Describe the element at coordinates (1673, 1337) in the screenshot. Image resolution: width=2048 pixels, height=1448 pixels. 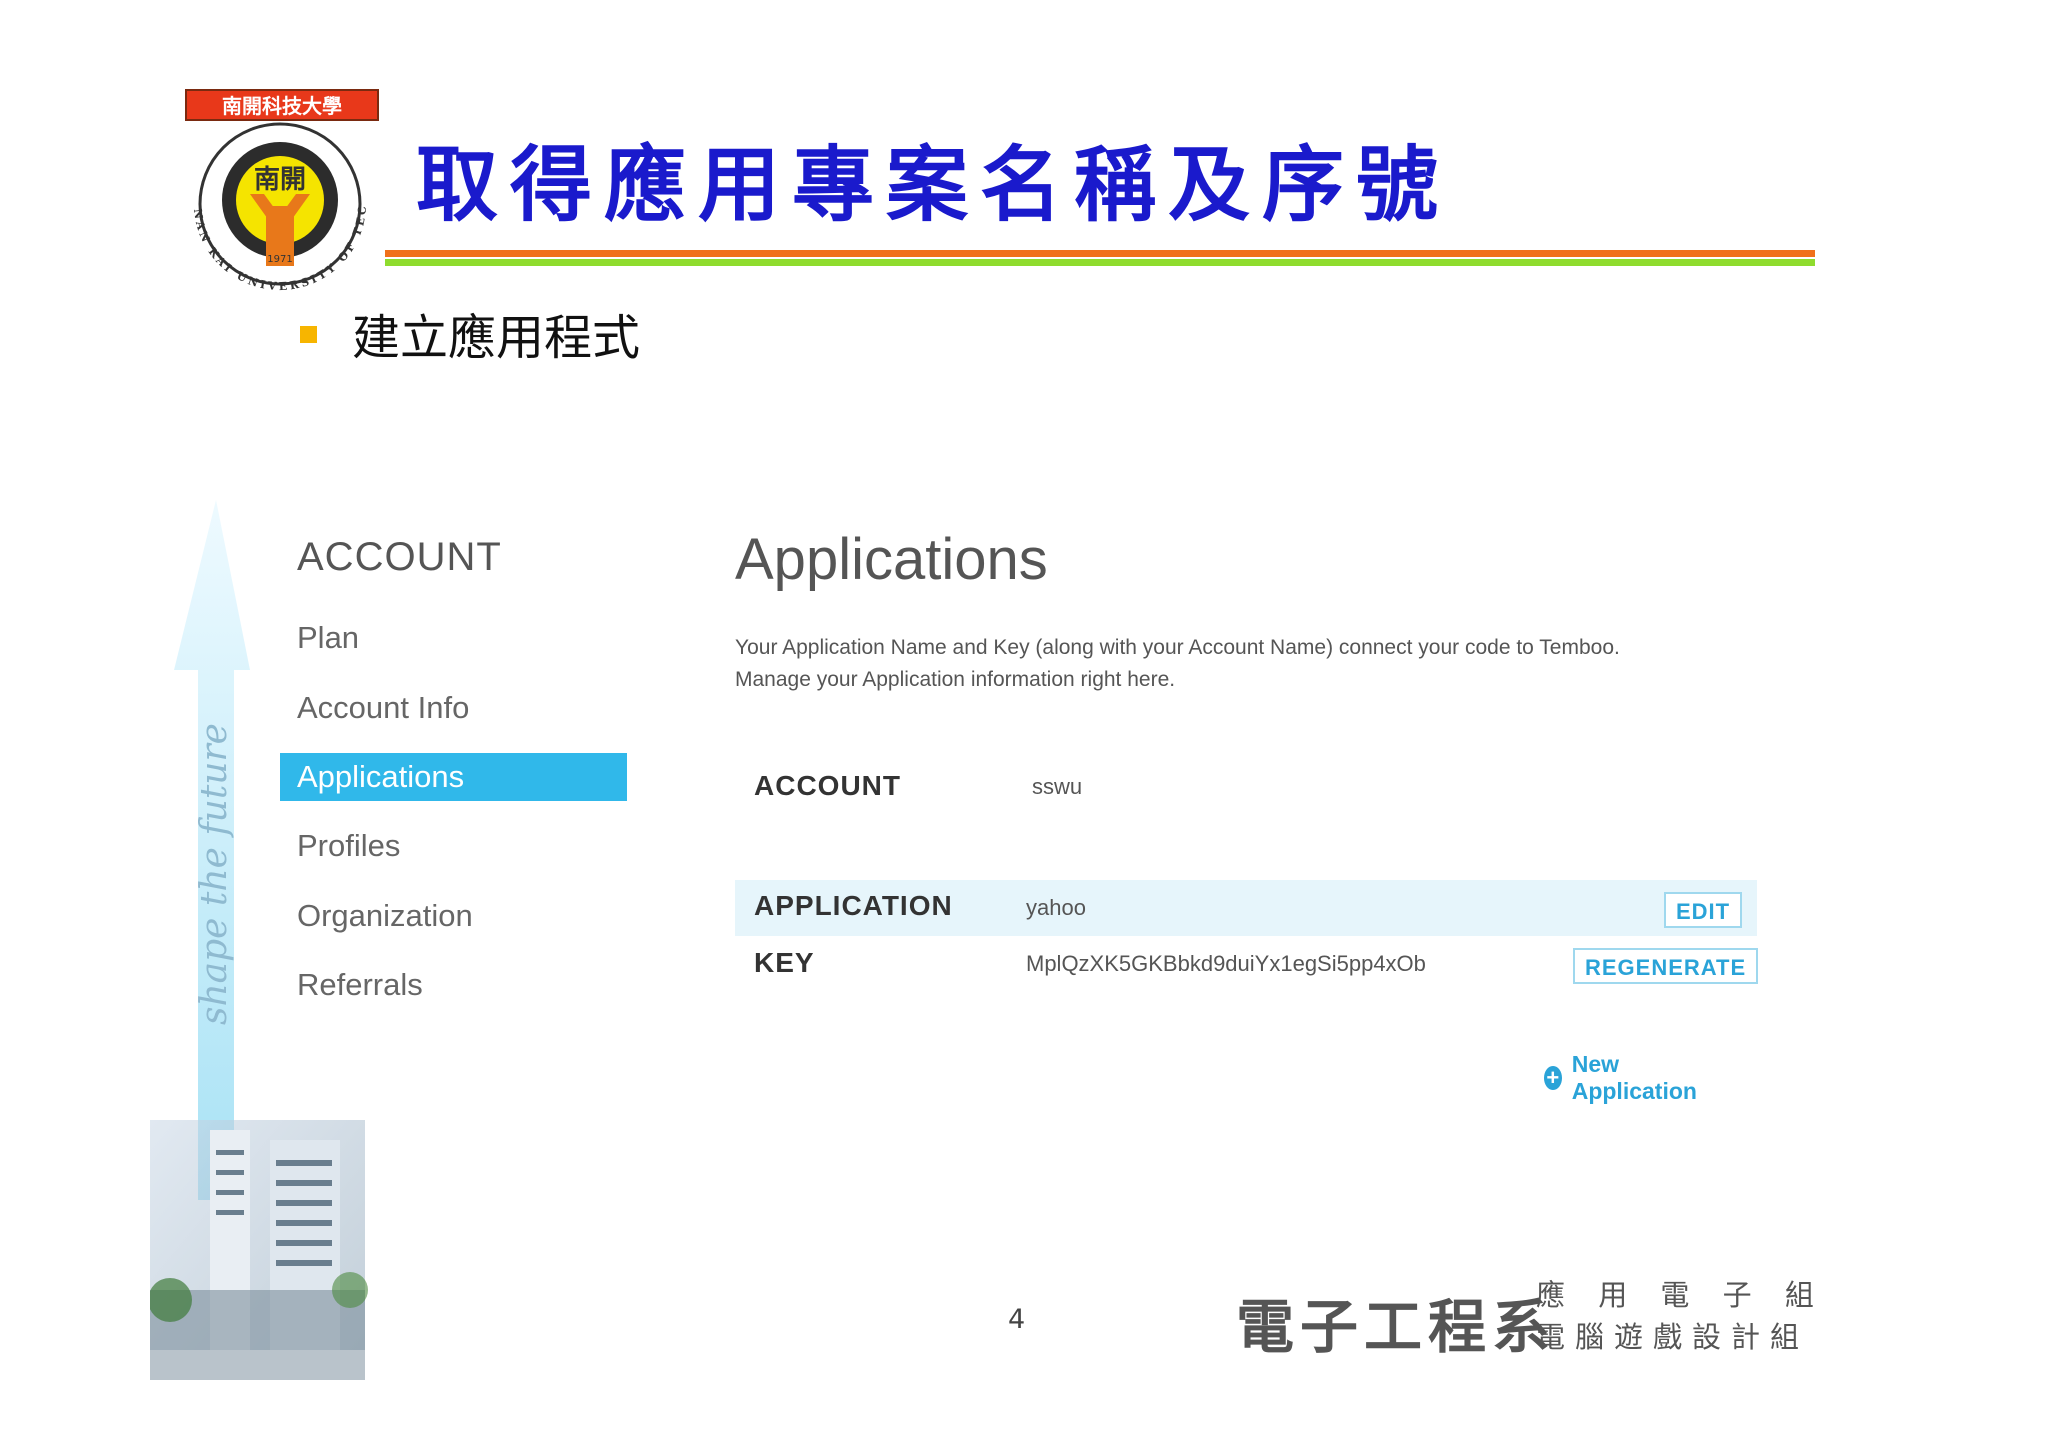
I see `footer-line-2: 電腦遊戲設計組` at that location.